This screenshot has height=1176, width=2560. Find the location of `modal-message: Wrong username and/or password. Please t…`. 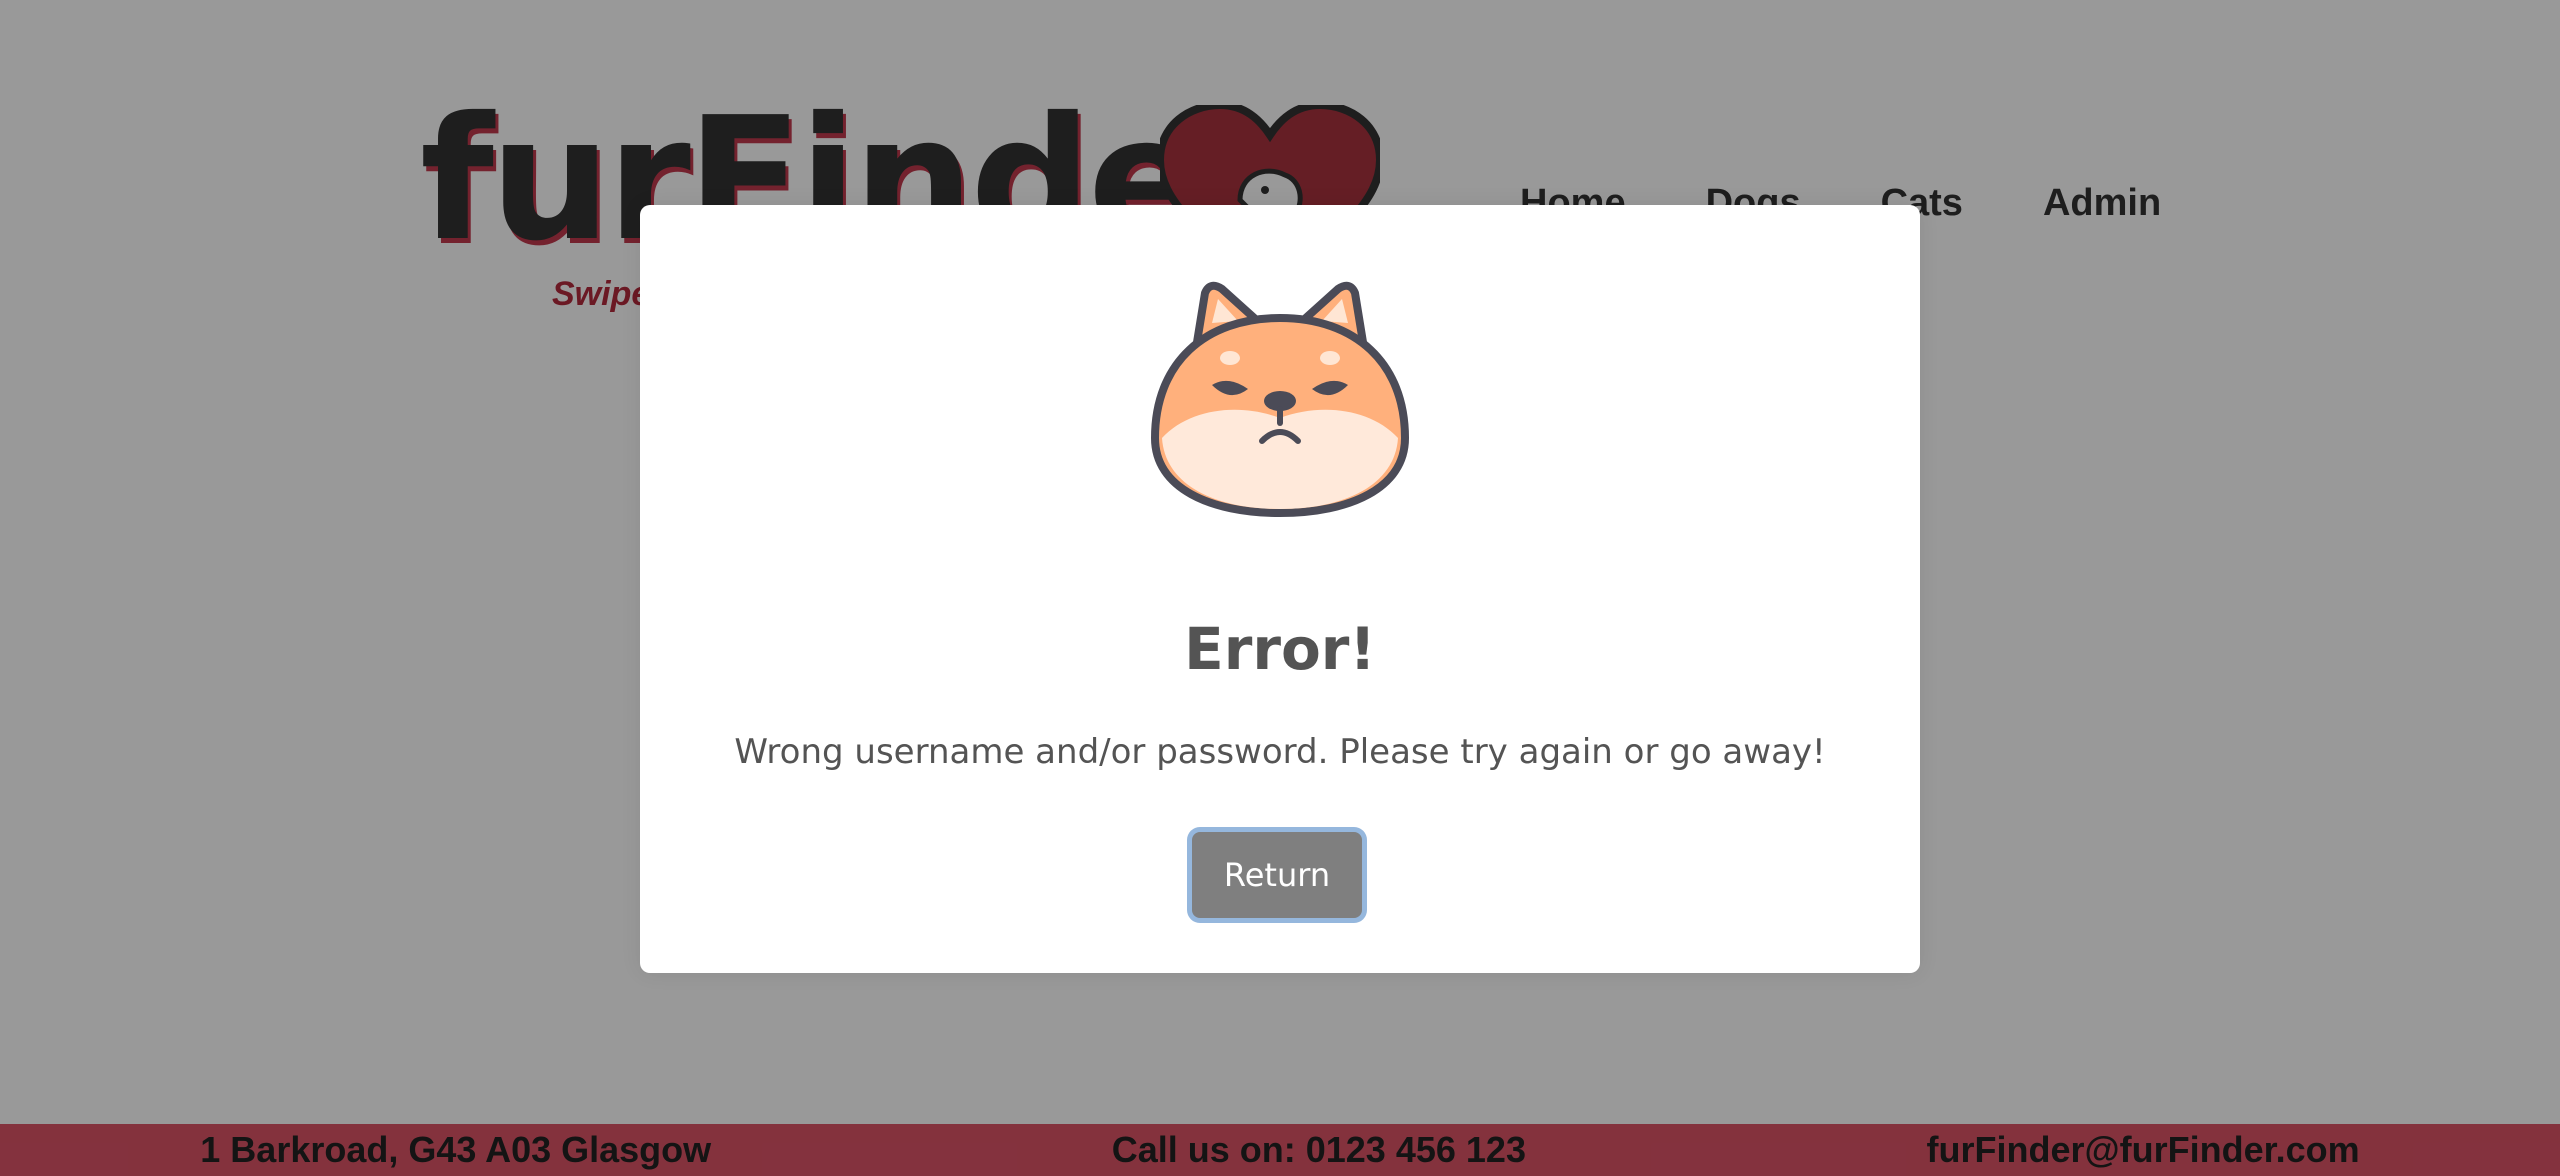

modal-message: Wrong username and/or password. Please t… is located at coordinates (1280, 752).